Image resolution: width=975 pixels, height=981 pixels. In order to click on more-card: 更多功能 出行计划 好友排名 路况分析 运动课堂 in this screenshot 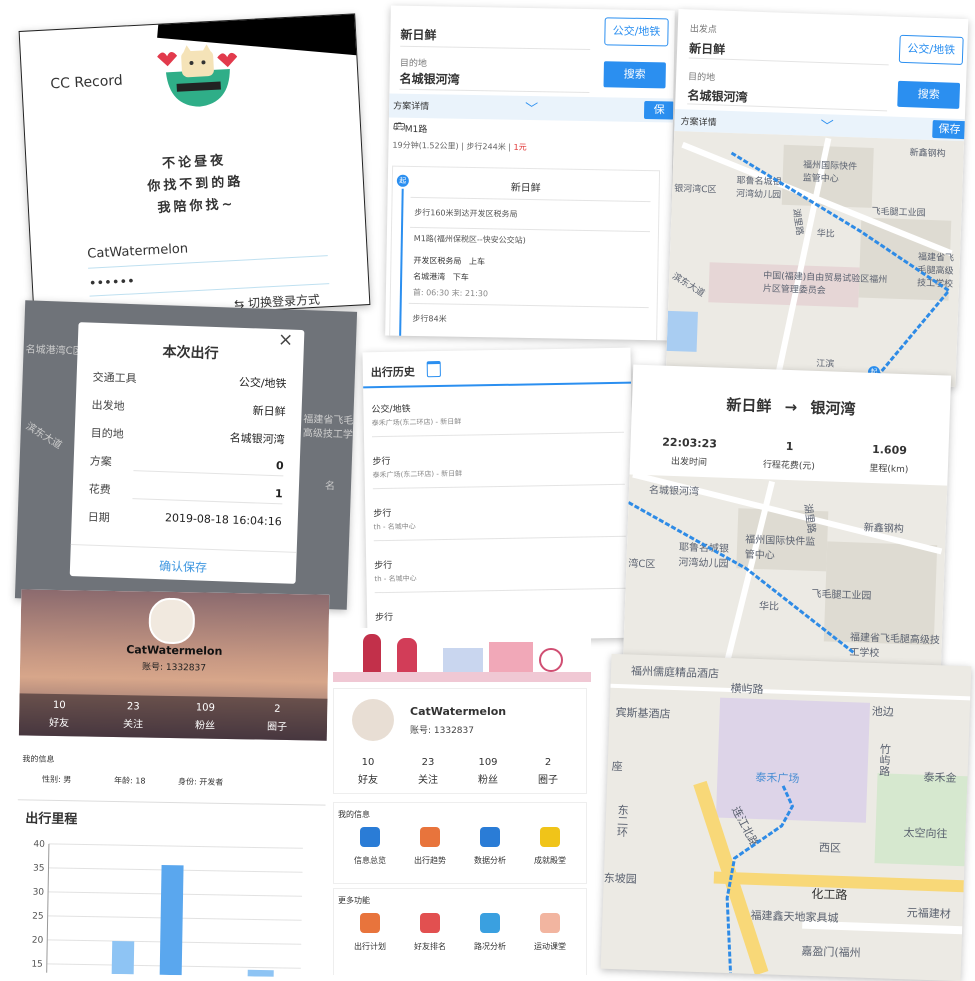, I will do `click(460, 931)`.